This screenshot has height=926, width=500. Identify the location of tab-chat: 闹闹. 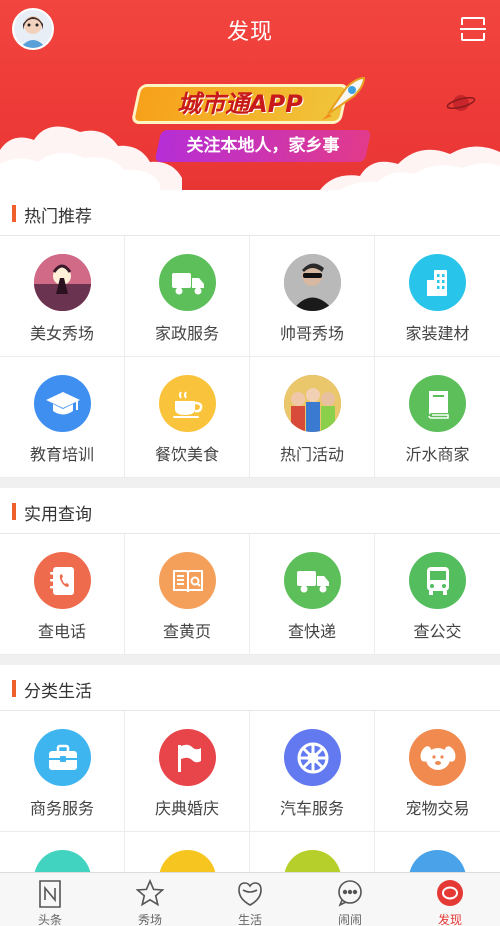
(350, 899).